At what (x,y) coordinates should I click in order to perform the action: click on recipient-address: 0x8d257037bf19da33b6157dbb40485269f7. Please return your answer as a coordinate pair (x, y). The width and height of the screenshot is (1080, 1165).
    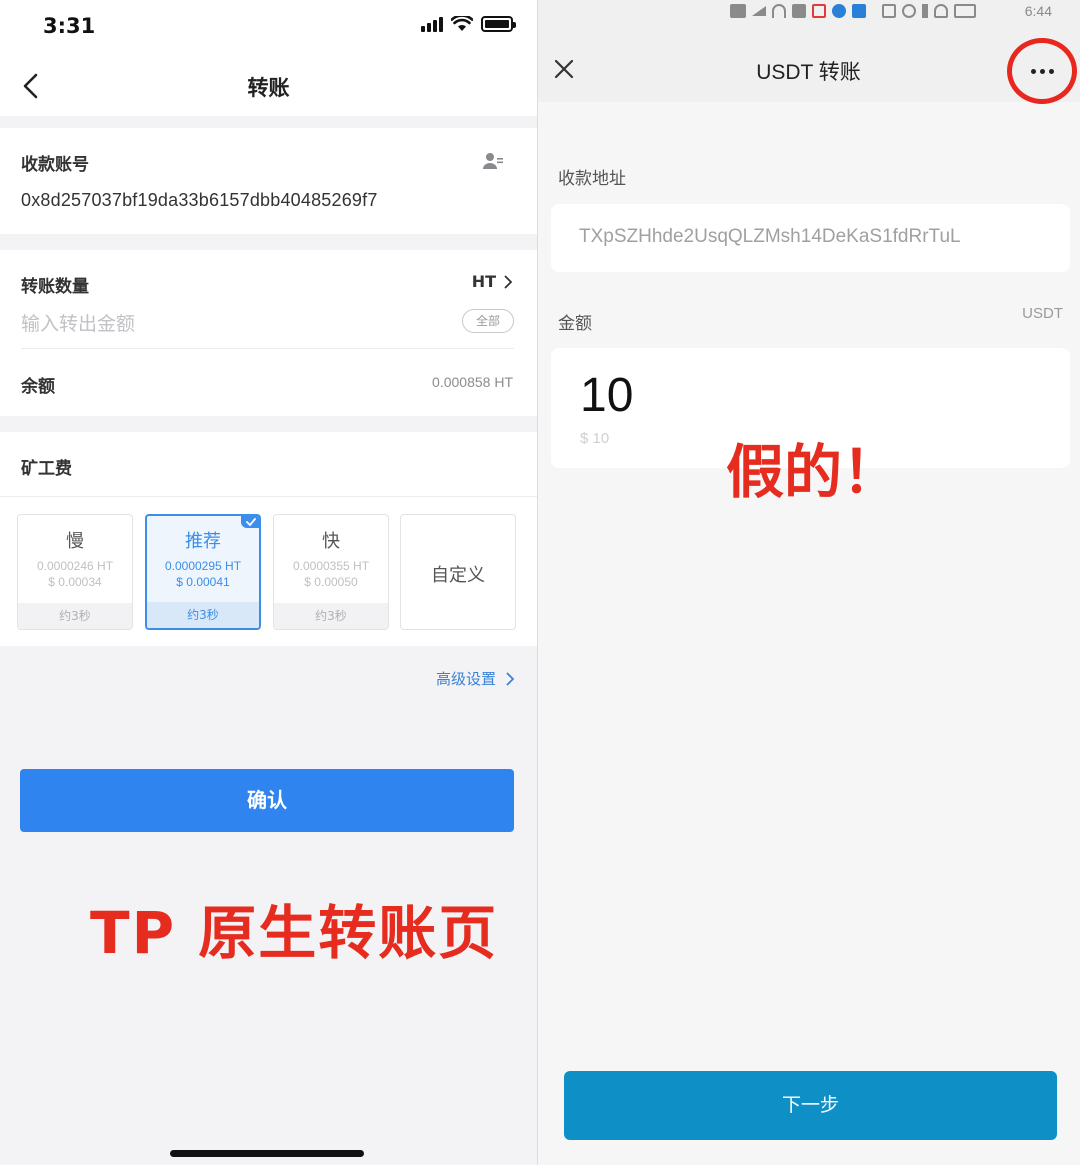
    Looking at the image, I should click on (199, 200).